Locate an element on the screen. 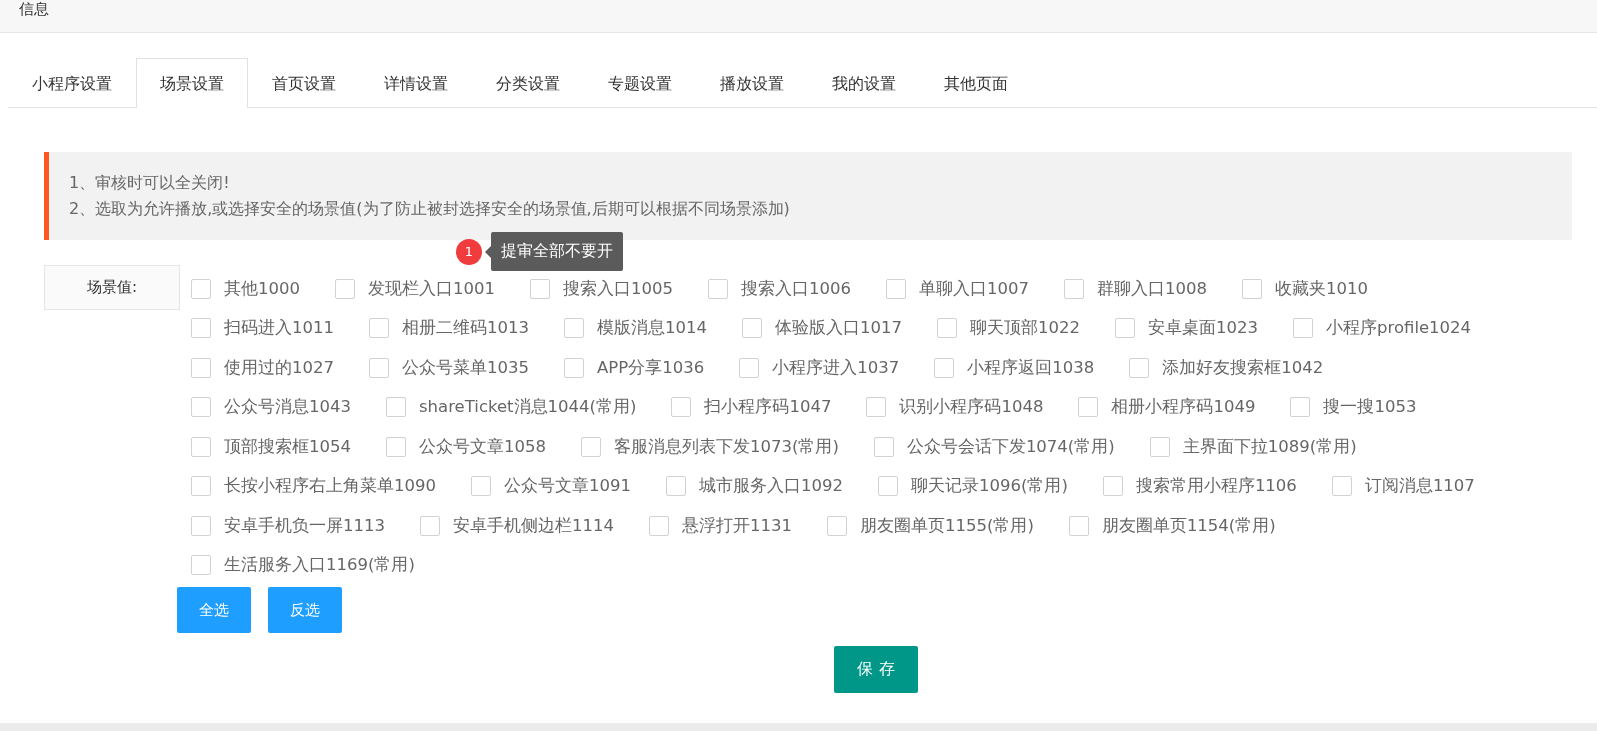 The height and width of the screenshot is (731, 1597). checkbox-label: 朋友圈单页1155(常用) is located at coordinates (947, 525).